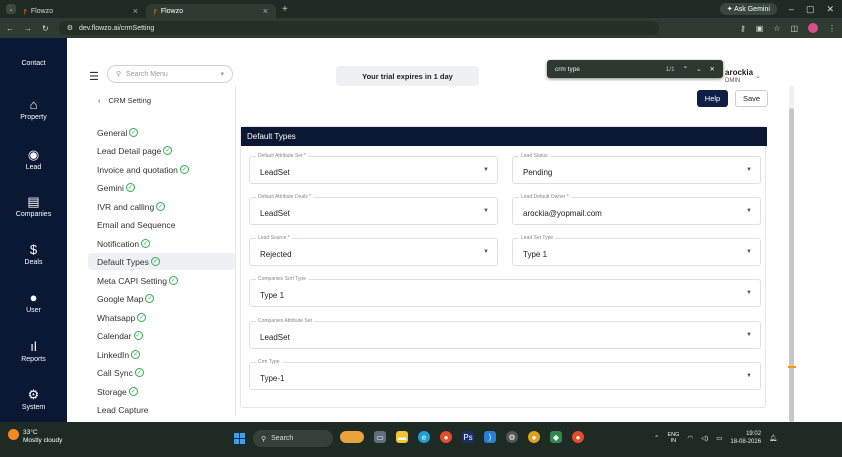 This screenshot has height=457, width=842. I want to click on crm-type-select: Crm Type Type-1 ▼, so click(505, 374).